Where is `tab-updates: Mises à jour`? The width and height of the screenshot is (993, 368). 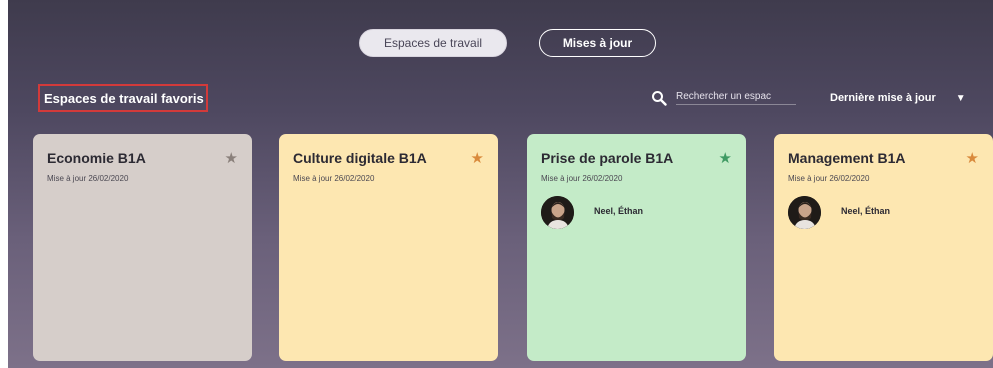
tab-updates: Mises à jour is located at coordinates (597, 43).